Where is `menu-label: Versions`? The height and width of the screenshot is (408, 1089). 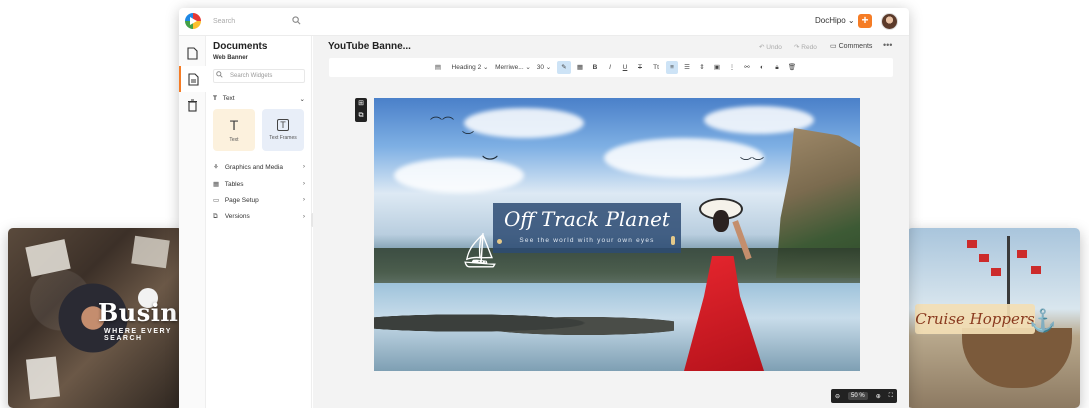
menu-label: Versions is located at coordinates (237, 216).